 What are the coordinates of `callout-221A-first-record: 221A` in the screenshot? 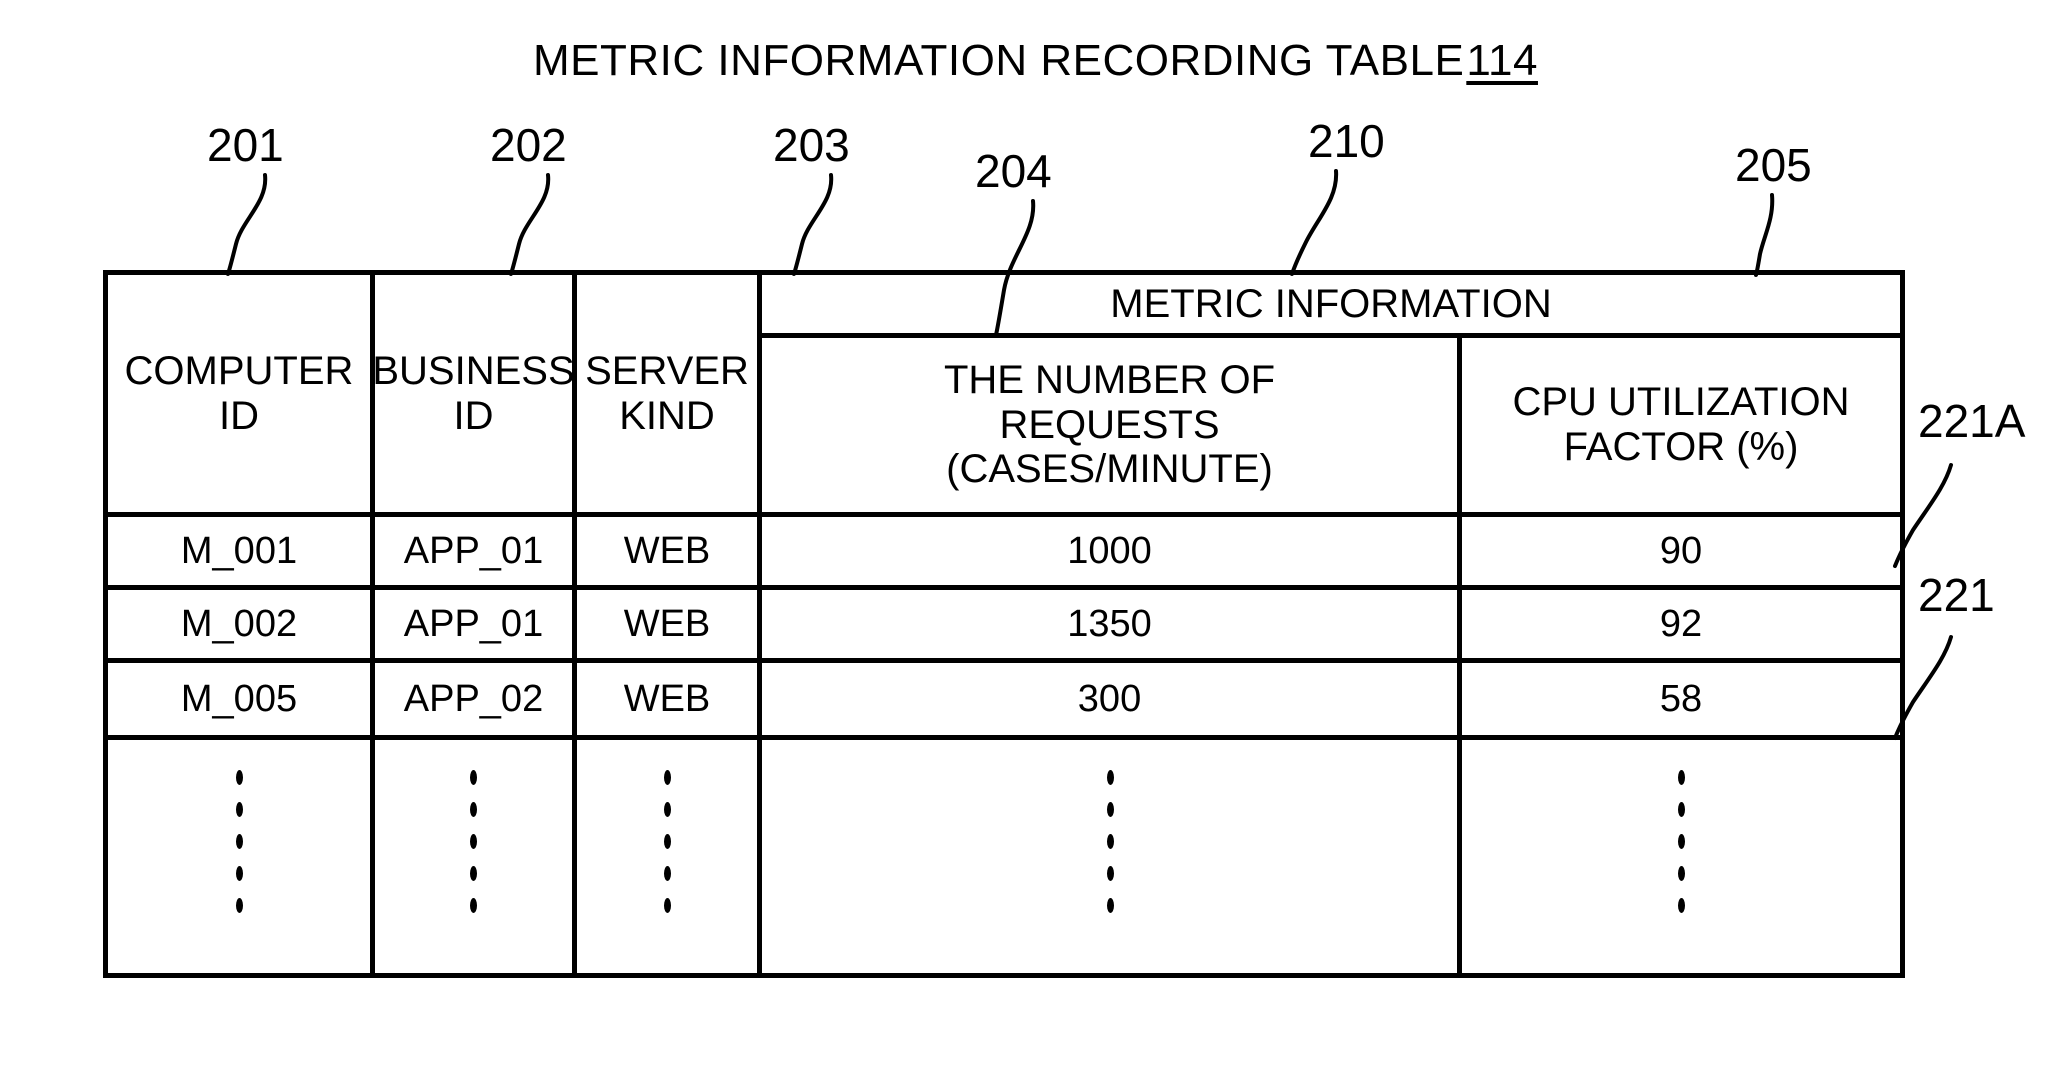 It's located at (1972, 421).